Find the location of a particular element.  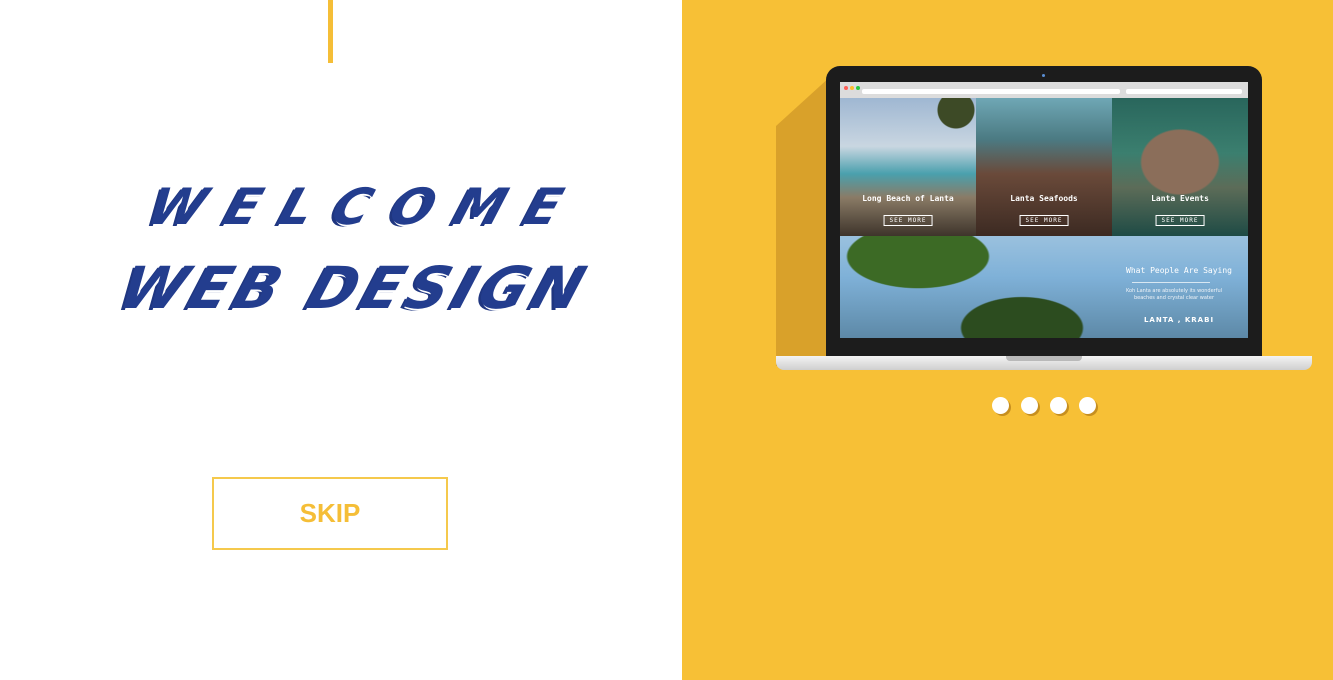

laptop-base is located at coordinates (1044, 363).